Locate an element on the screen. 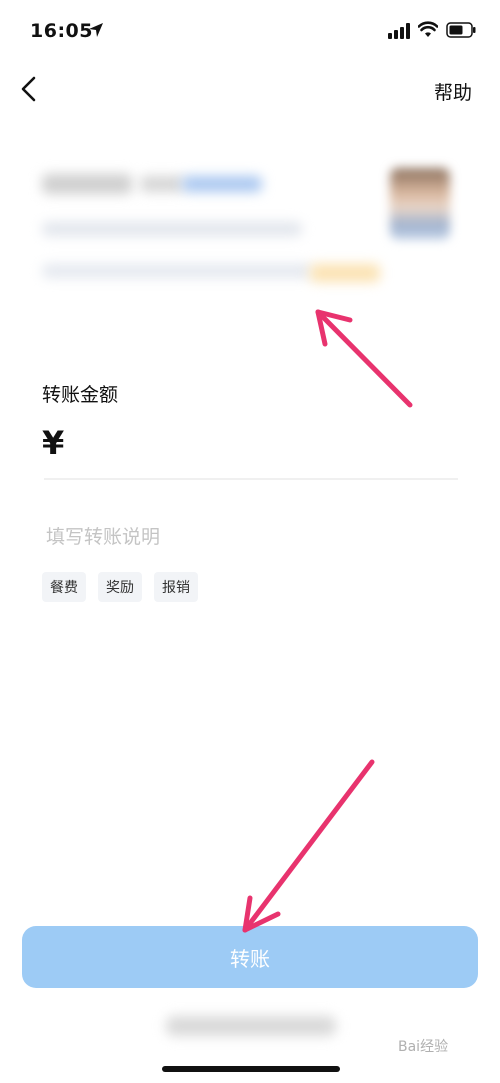 The height and width of the screenshot is (1083, 500). annotation-arrow-transfer is located at coordinates (308, 846).